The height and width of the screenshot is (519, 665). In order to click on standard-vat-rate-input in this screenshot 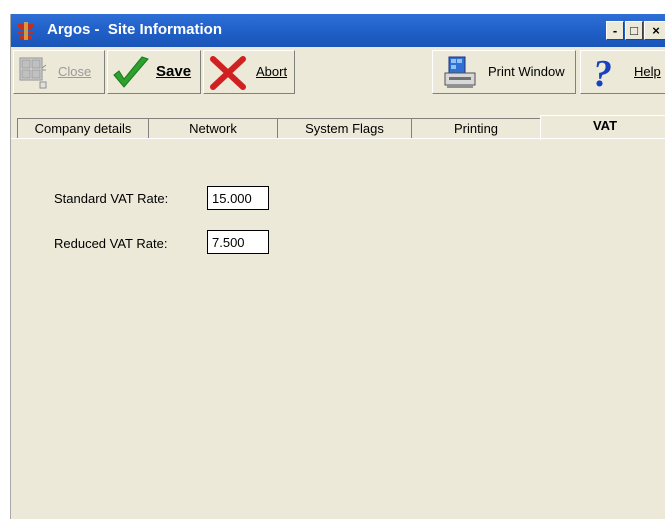, I will do `click(238, 198)`.